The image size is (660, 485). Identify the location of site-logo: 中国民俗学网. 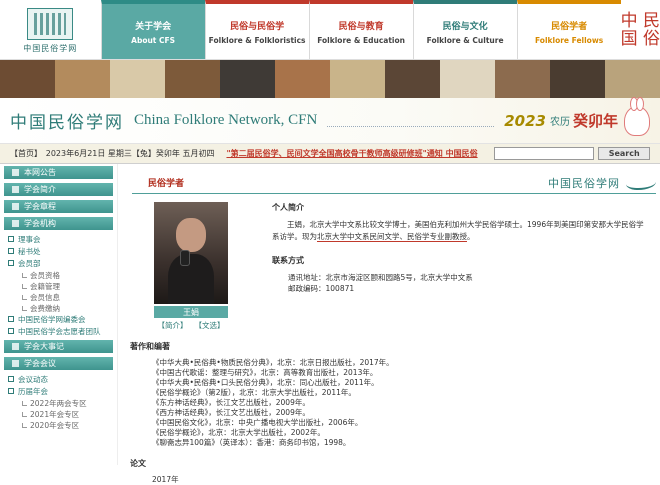
(50, 29).